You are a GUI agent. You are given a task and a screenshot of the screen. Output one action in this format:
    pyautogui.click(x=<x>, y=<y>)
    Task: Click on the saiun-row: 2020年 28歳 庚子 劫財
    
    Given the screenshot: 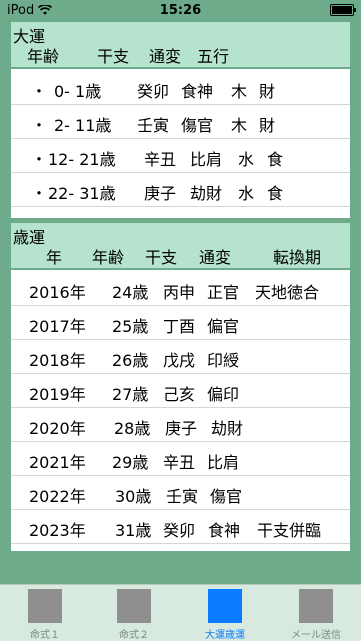 What is the action you would take?
    pyautogui.click(x=180, y=425)
    